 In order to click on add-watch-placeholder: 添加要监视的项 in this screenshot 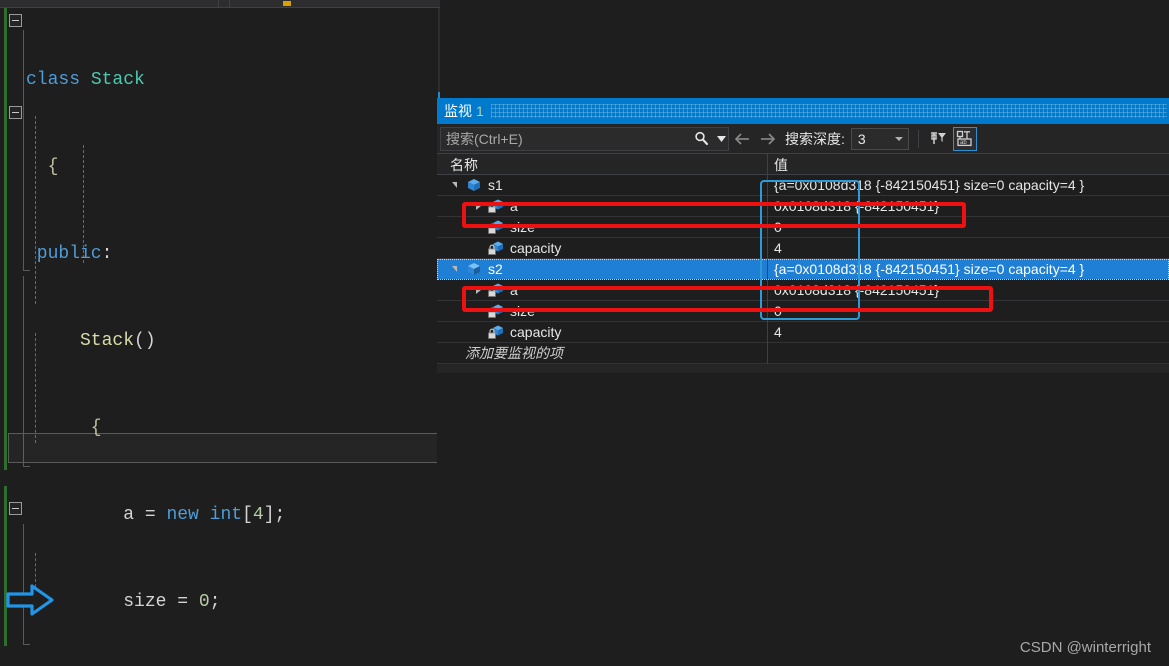, I will do `click(514, 353)`.